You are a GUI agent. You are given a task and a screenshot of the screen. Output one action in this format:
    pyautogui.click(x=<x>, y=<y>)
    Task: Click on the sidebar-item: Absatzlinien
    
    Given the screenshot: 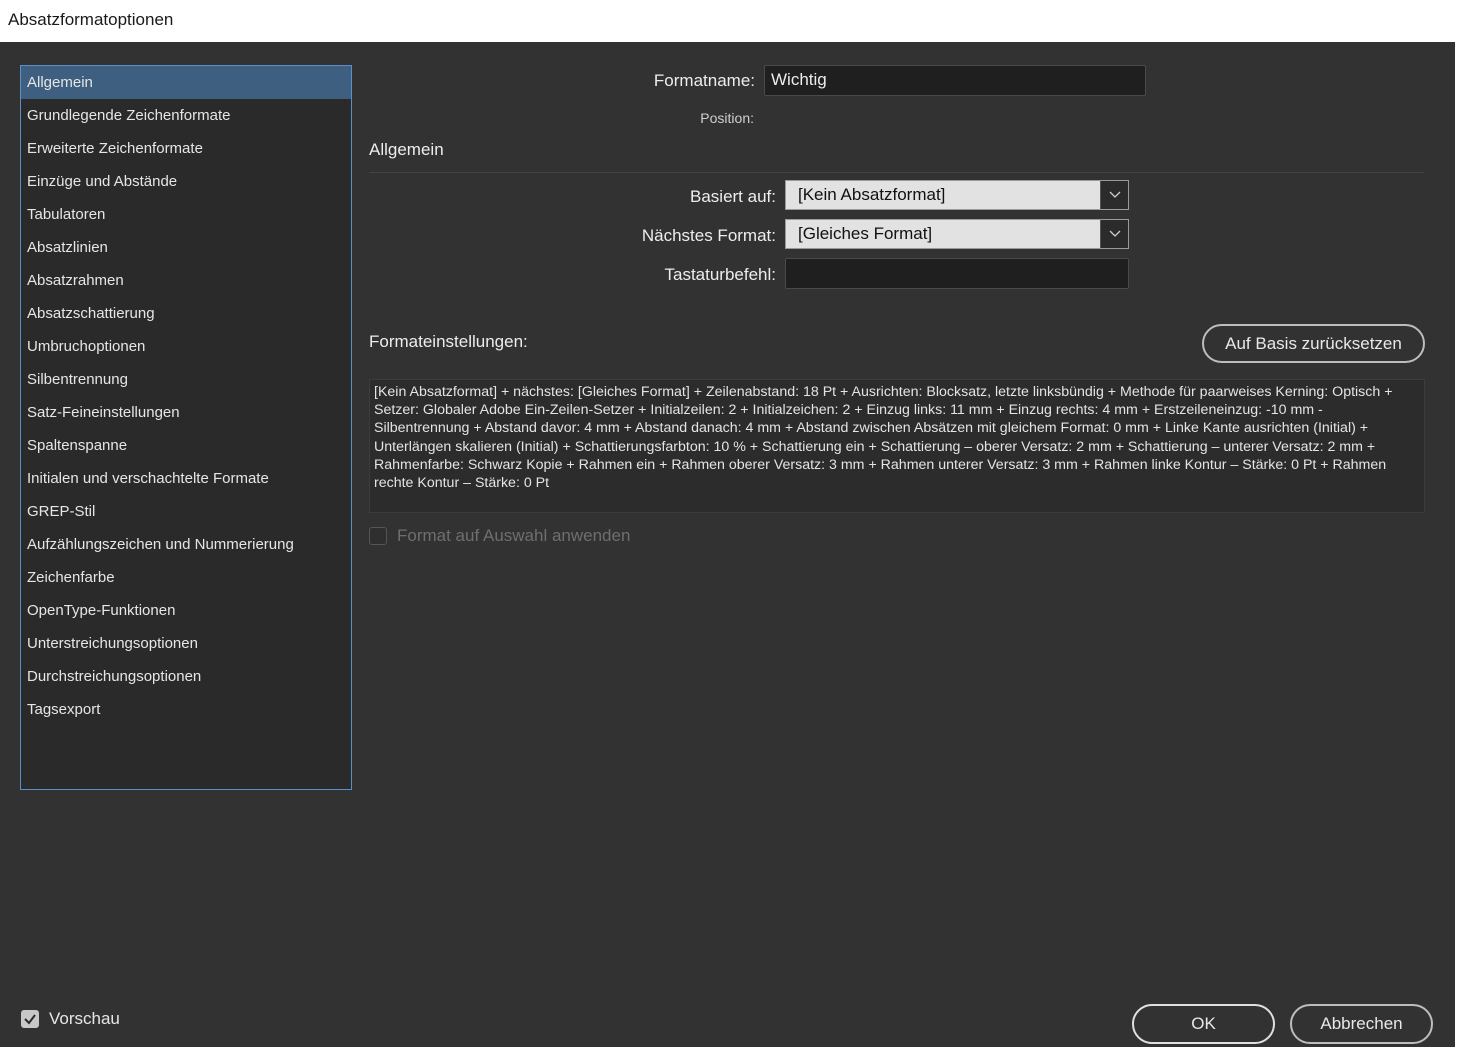 What is the action you would take?
    pyautogui.click(x=186, y=247)
    